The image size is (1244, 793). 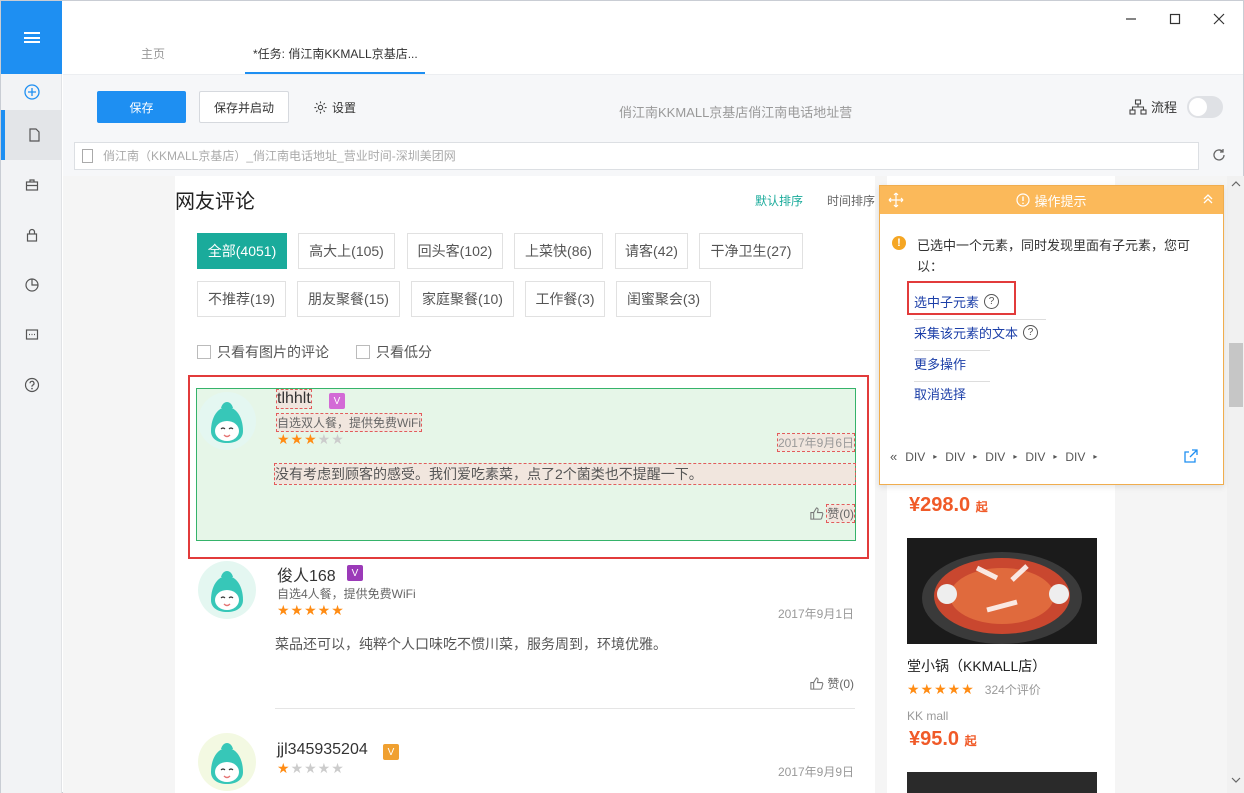 What do you see at coordinates (31, 285) in the screenshot?
I see `sidebar-item-stats` at bounding box center [31, 285].